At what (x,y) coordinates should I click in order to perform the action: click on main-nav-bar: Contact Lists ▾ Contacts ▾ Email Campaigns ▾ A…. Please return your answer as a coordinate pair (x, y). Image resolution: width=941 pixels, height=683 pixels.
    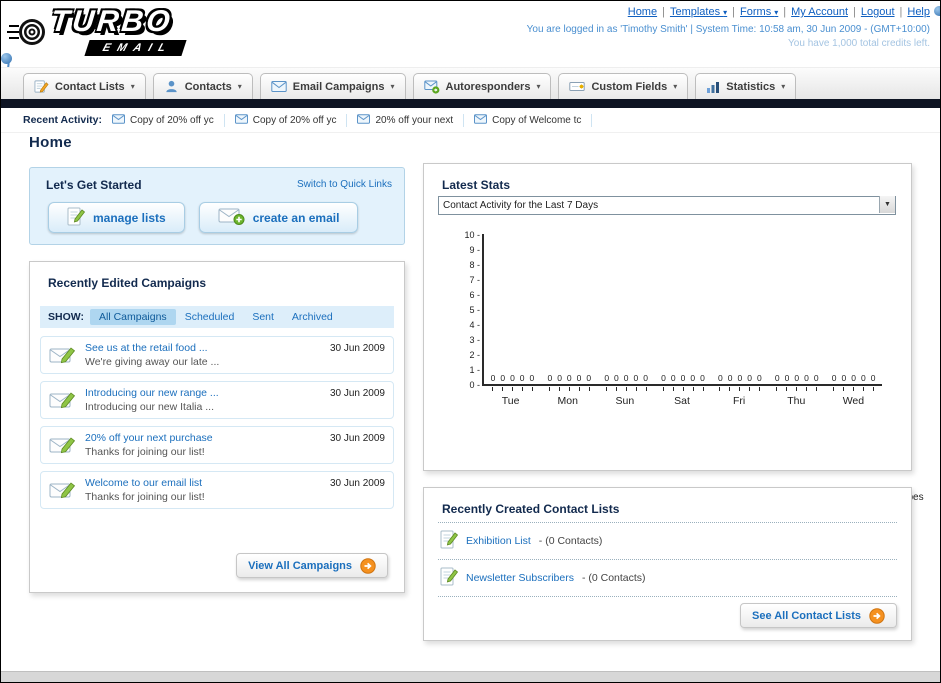
    Looking at the image, I should click on (470, 83).